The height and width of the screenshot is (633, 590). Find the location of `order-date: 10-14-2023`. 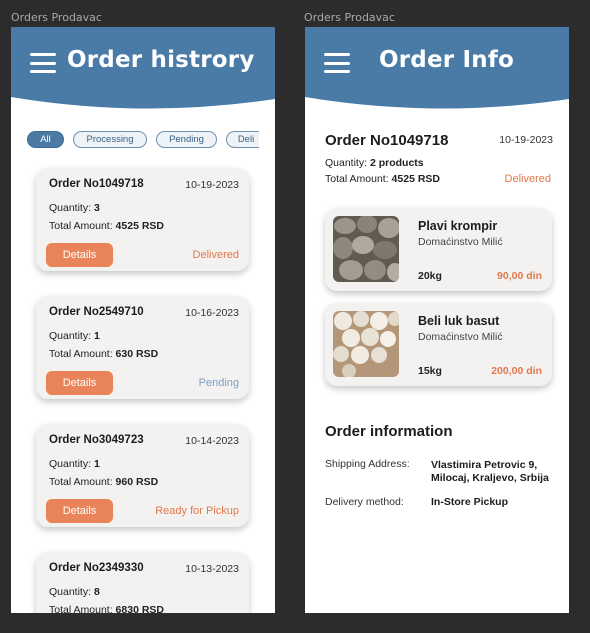

order-date: 10-14-2023 is located at coordinates (212, 441).